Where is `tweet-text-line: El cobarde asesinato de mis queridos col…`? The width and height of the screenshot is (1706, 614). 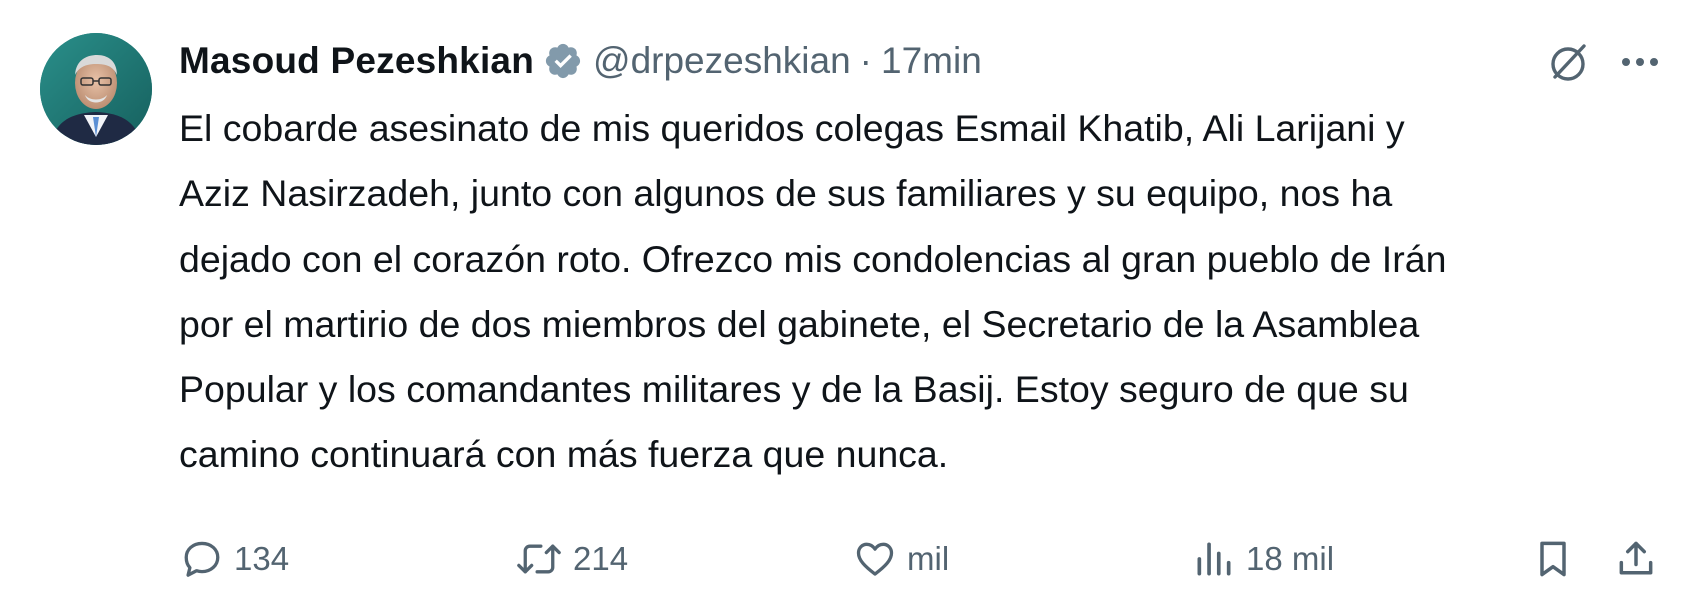 tweet-text-line: El cobarde asesinato de mis queridos col… is located at coordinates (792, 128).